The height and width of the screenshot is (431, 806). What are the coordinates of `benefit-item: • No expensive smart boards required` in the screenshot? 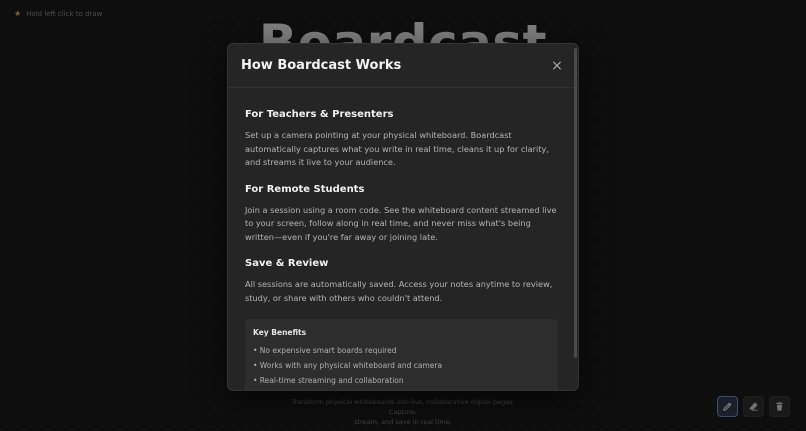 It's located at (325, 350).